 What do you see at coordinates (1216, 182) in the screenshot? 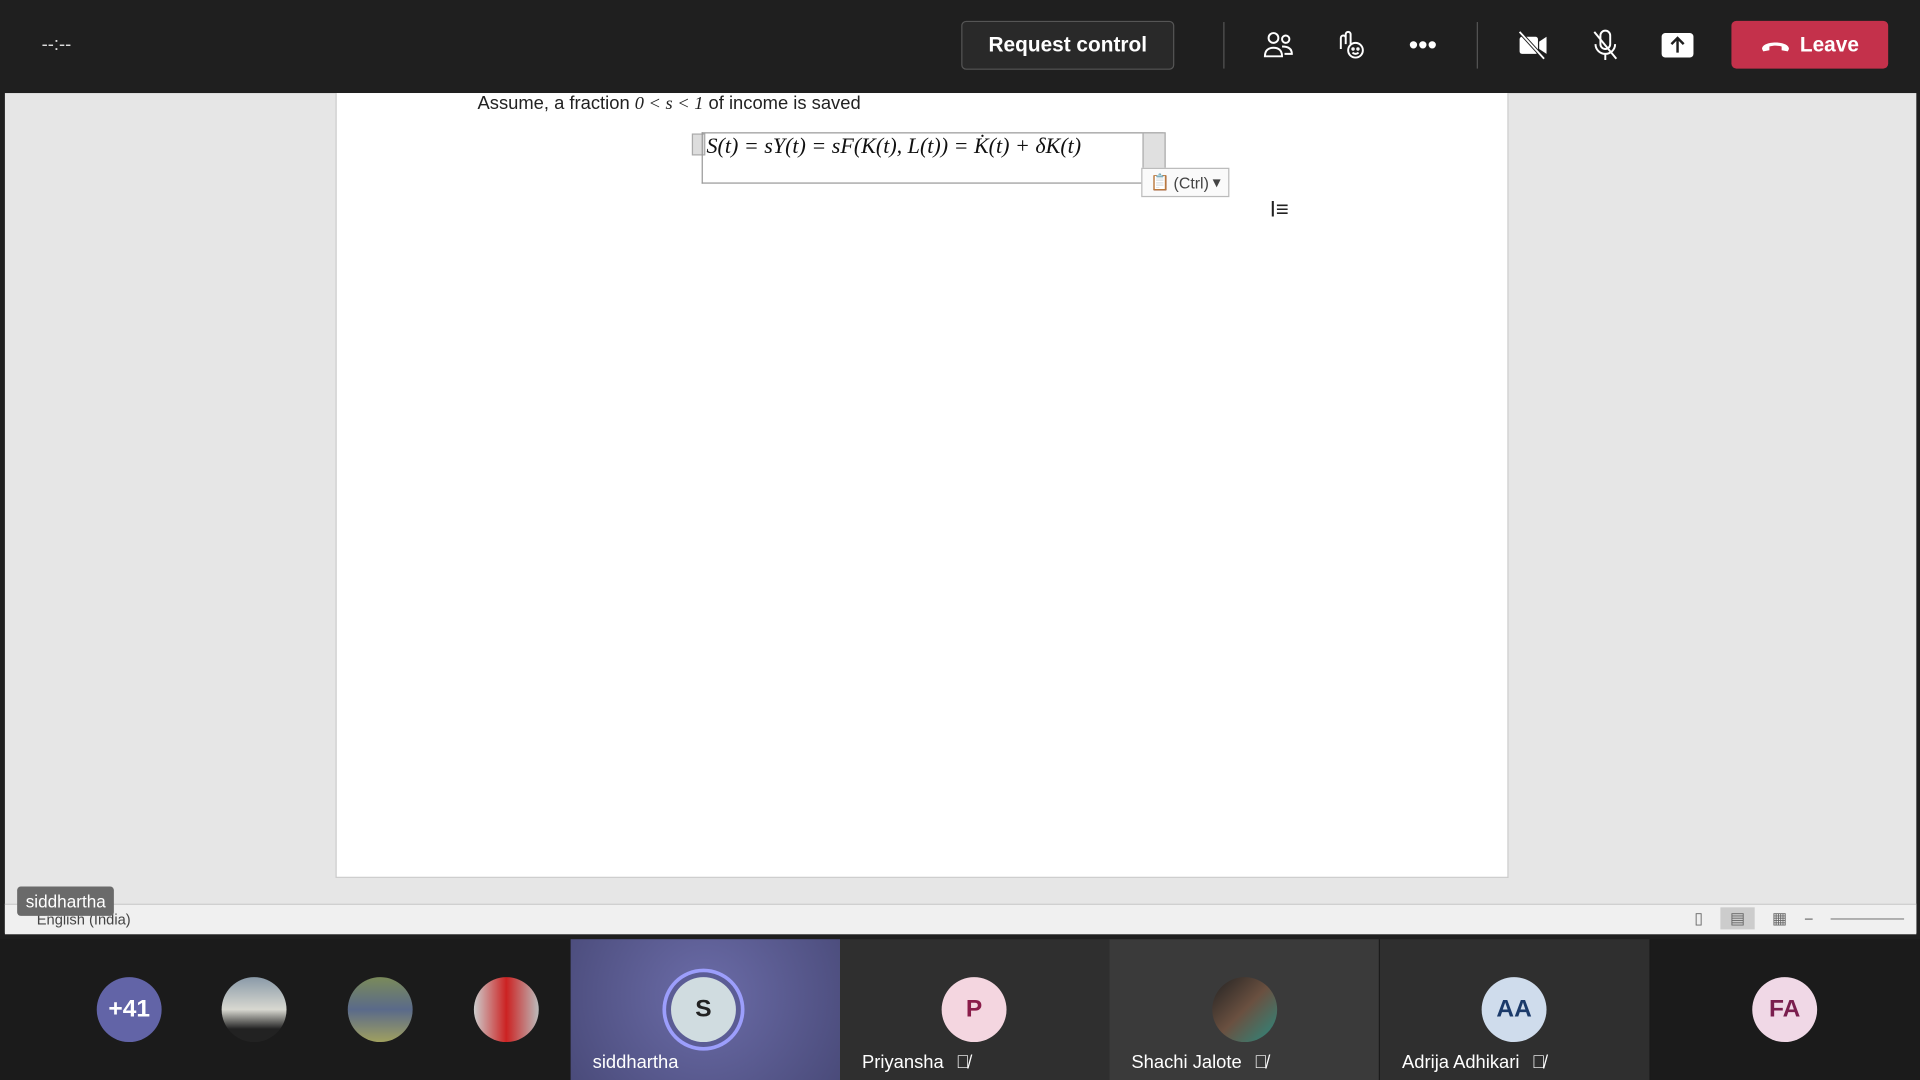
I see `chevron-down-icon: ▾` at bounding box center [1216, 182].